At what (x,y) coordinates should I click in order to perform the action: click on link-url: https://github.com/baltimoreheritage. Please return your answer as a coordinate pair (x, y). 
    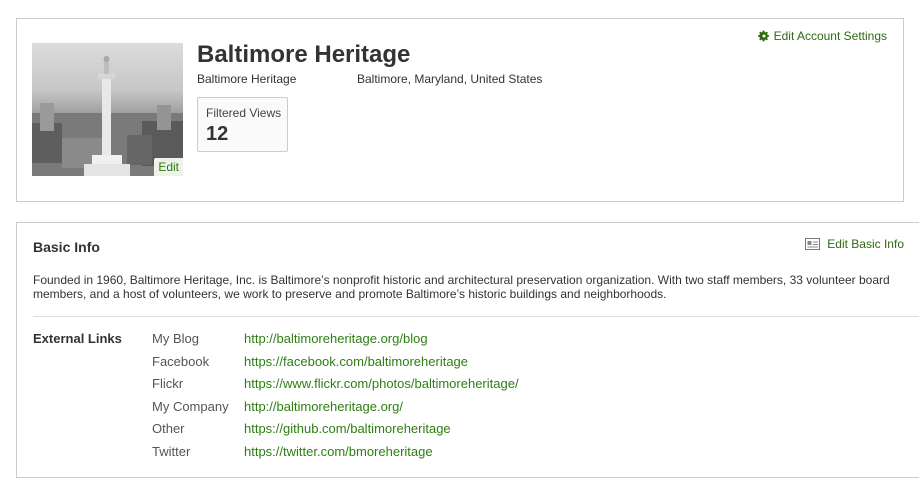
    Looking at the image, I should click on (347, 432).